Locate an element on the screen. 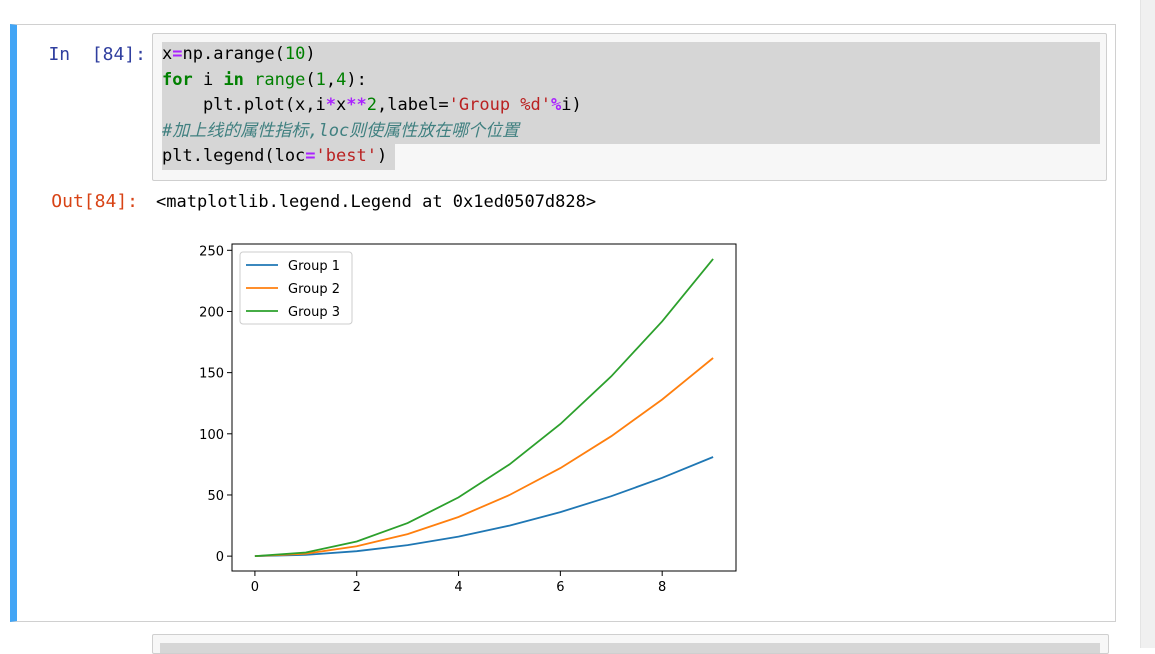 This screenshot has height=654, width=1155. x-tick-label-6: 6 is located at coordinates (560, 587).